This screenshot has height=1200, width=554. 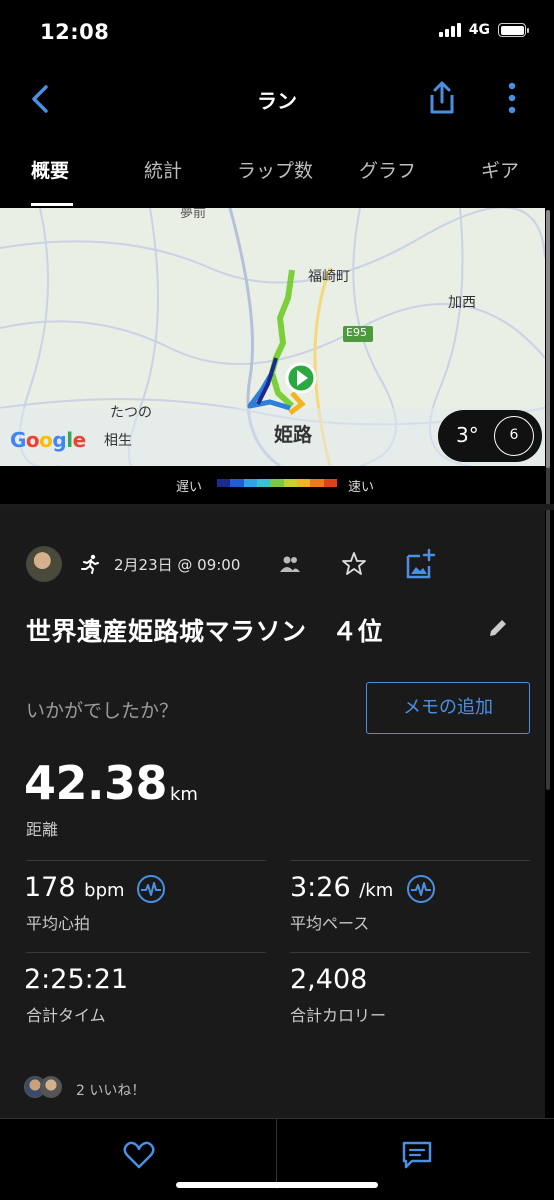 What do you see at coordinates (421, 889) in the screenshot?
I see `pace-graph-icon` at bounding box center [421, 889].